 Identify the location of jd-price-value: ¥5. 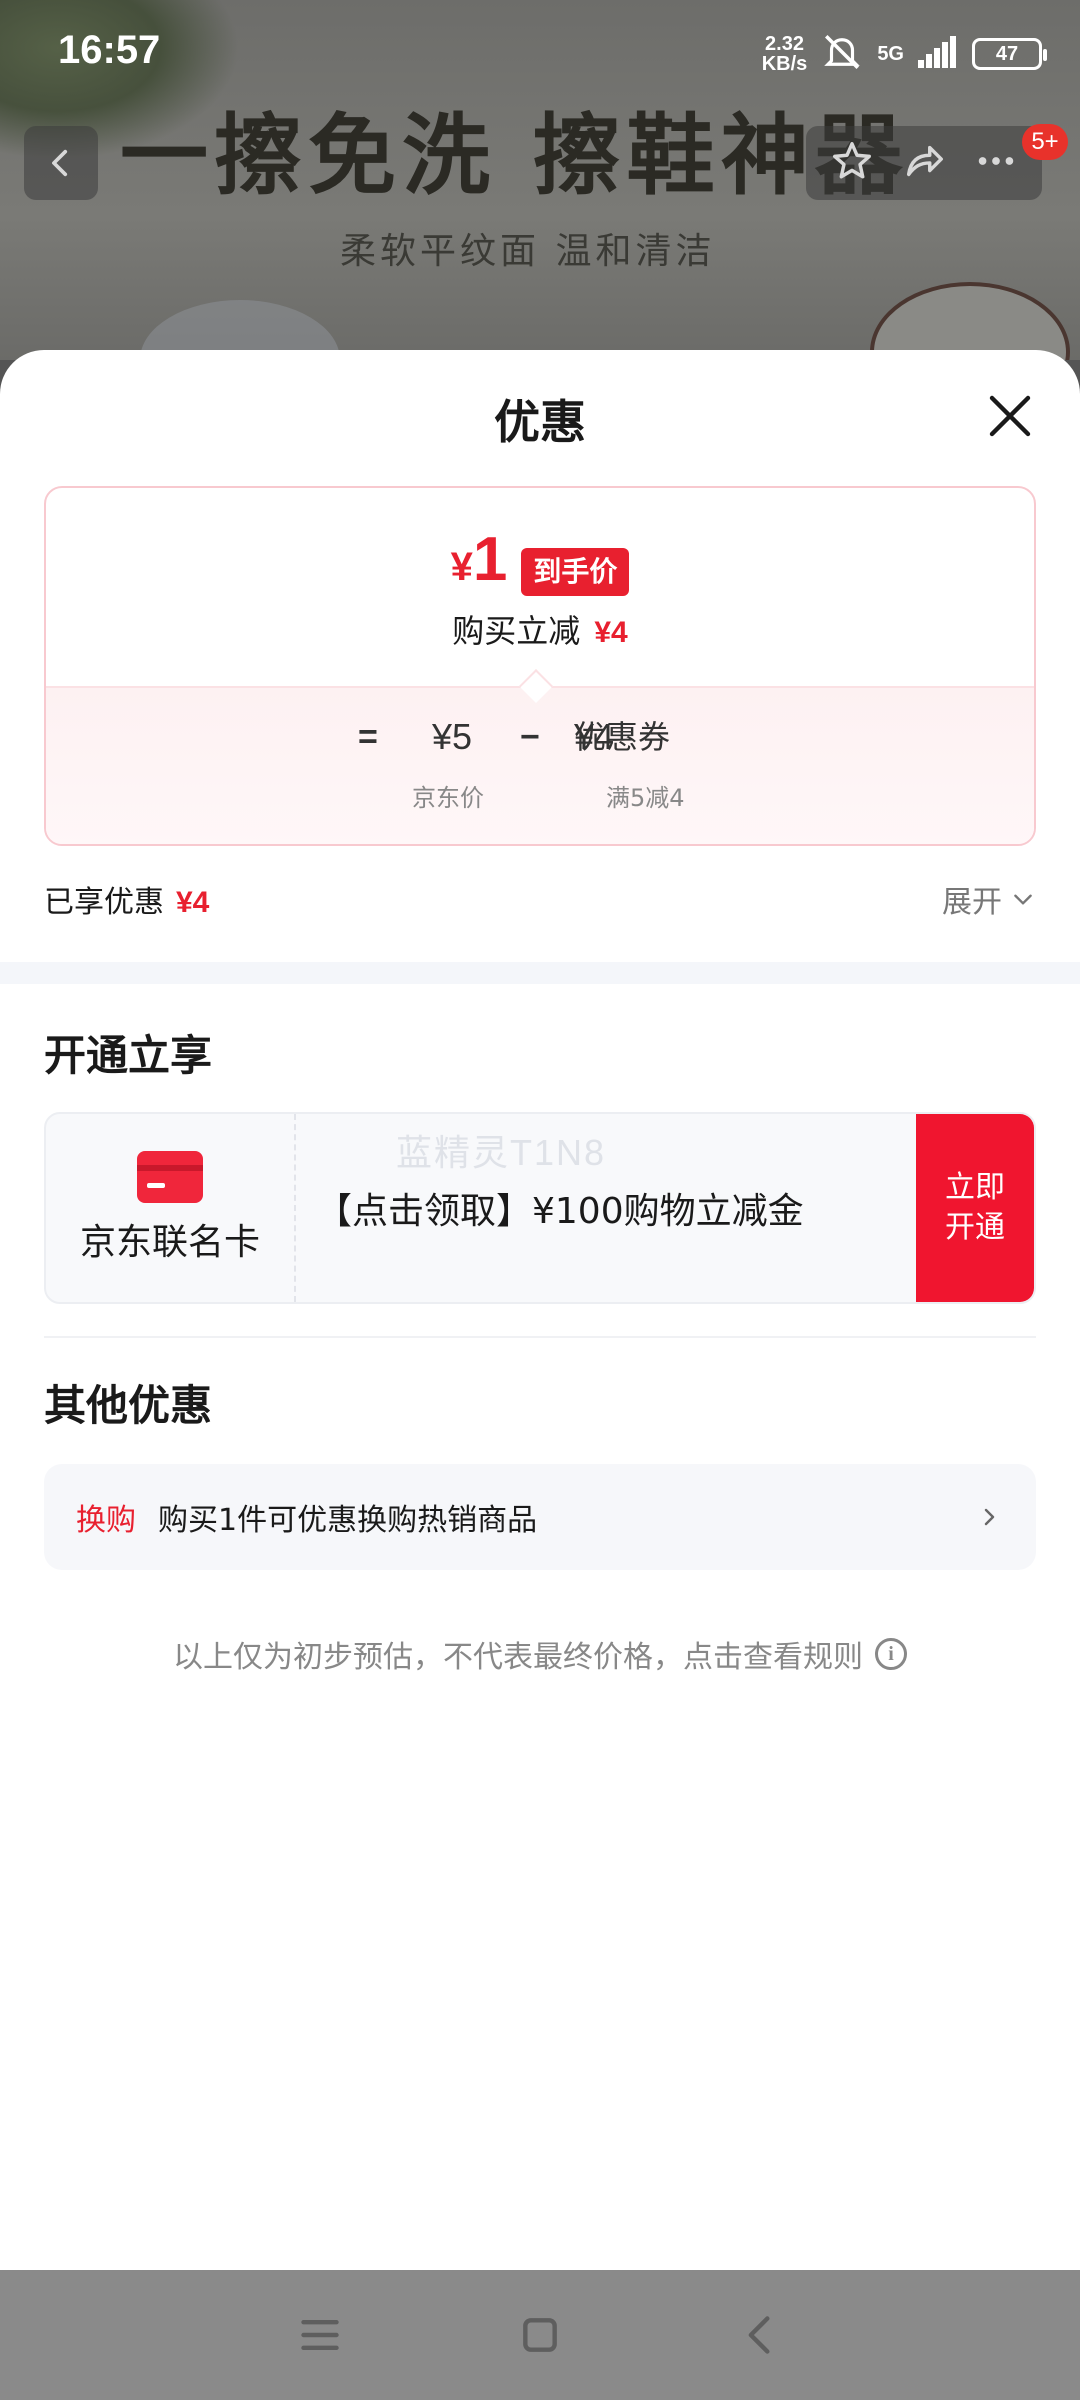
(452, 736).